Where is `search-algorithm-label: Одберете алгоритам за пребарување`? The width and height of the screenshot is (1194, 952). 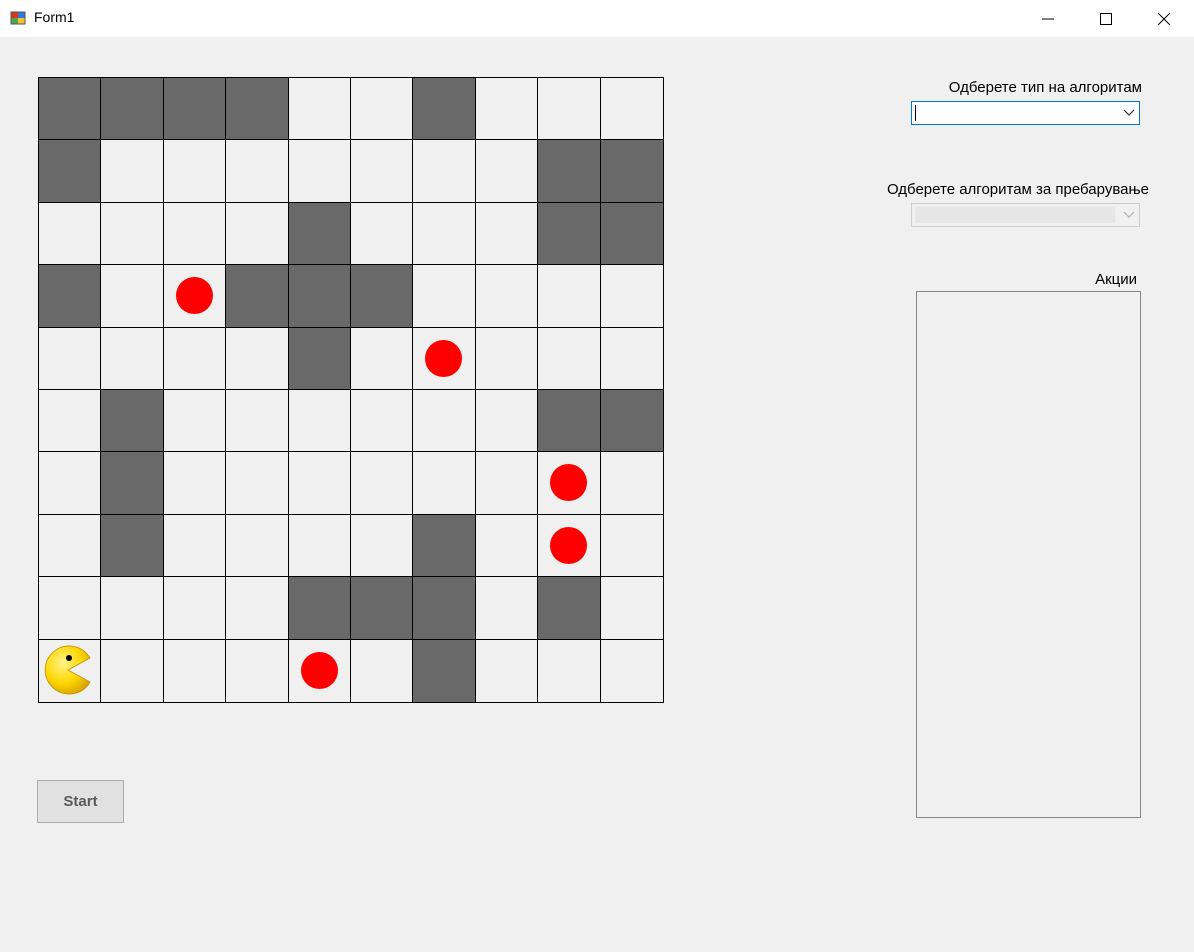
search-algorithm-label: Одберете алгоритам за пребарување is located at coordinates (1017, 189).